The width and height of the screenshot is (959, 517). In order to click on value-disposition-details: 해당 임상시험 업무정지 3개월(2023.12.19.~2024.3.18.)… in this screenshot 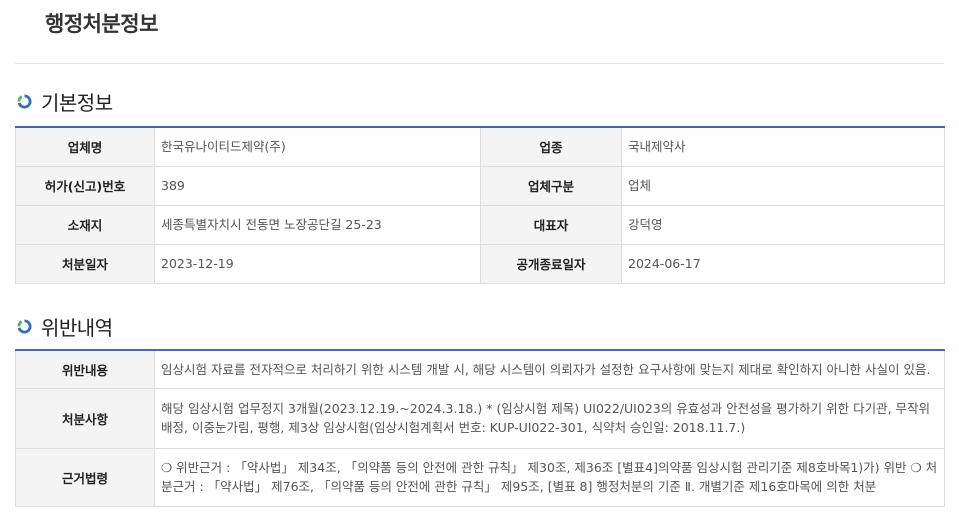, I will do `click(549, 418)`.